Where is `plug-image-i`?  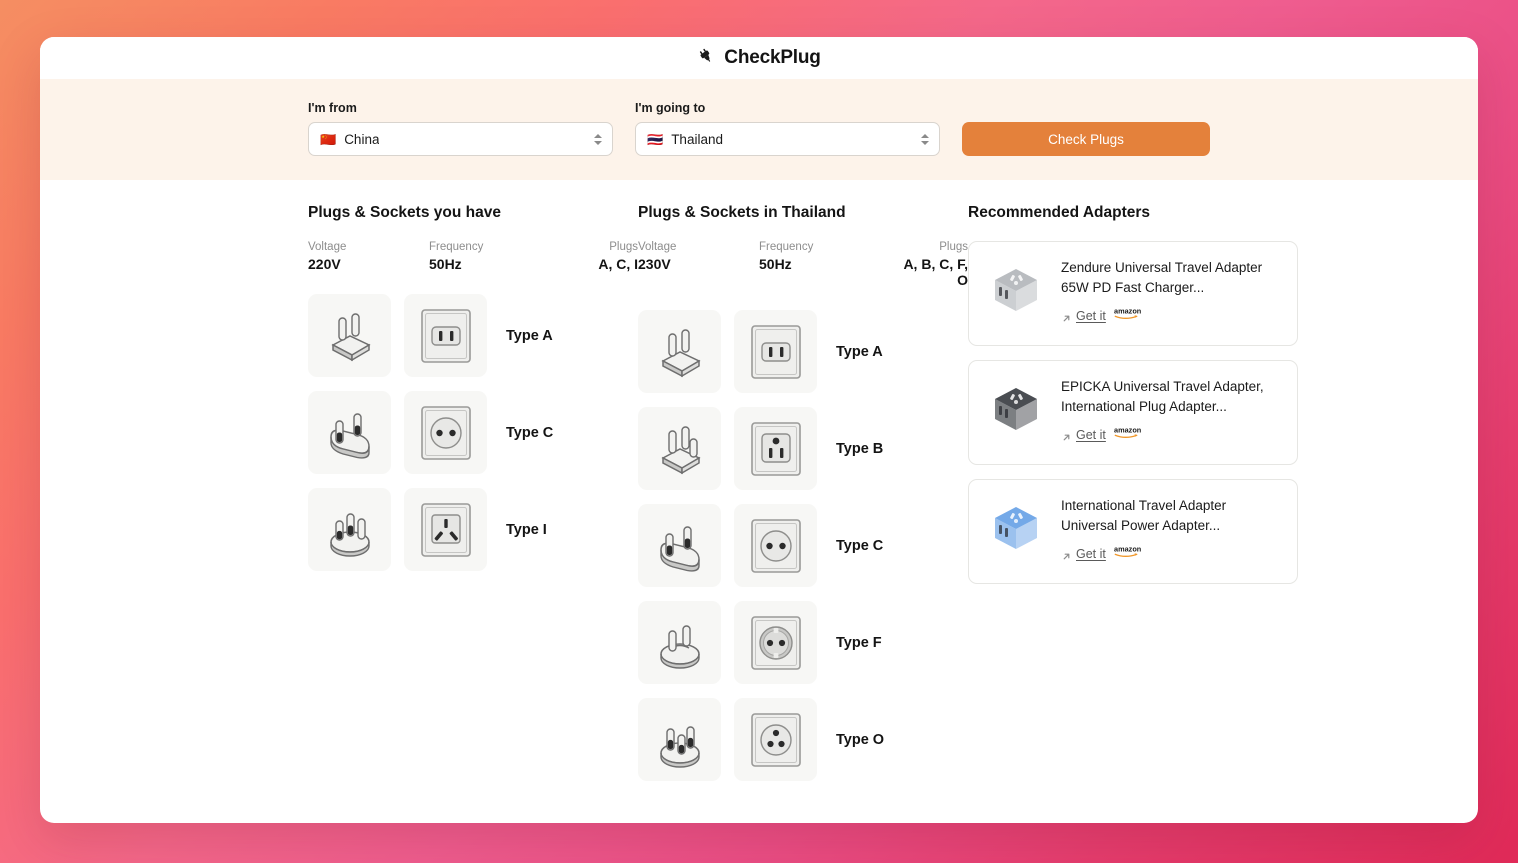
plug-image-i is located at coordinates (349, 529).